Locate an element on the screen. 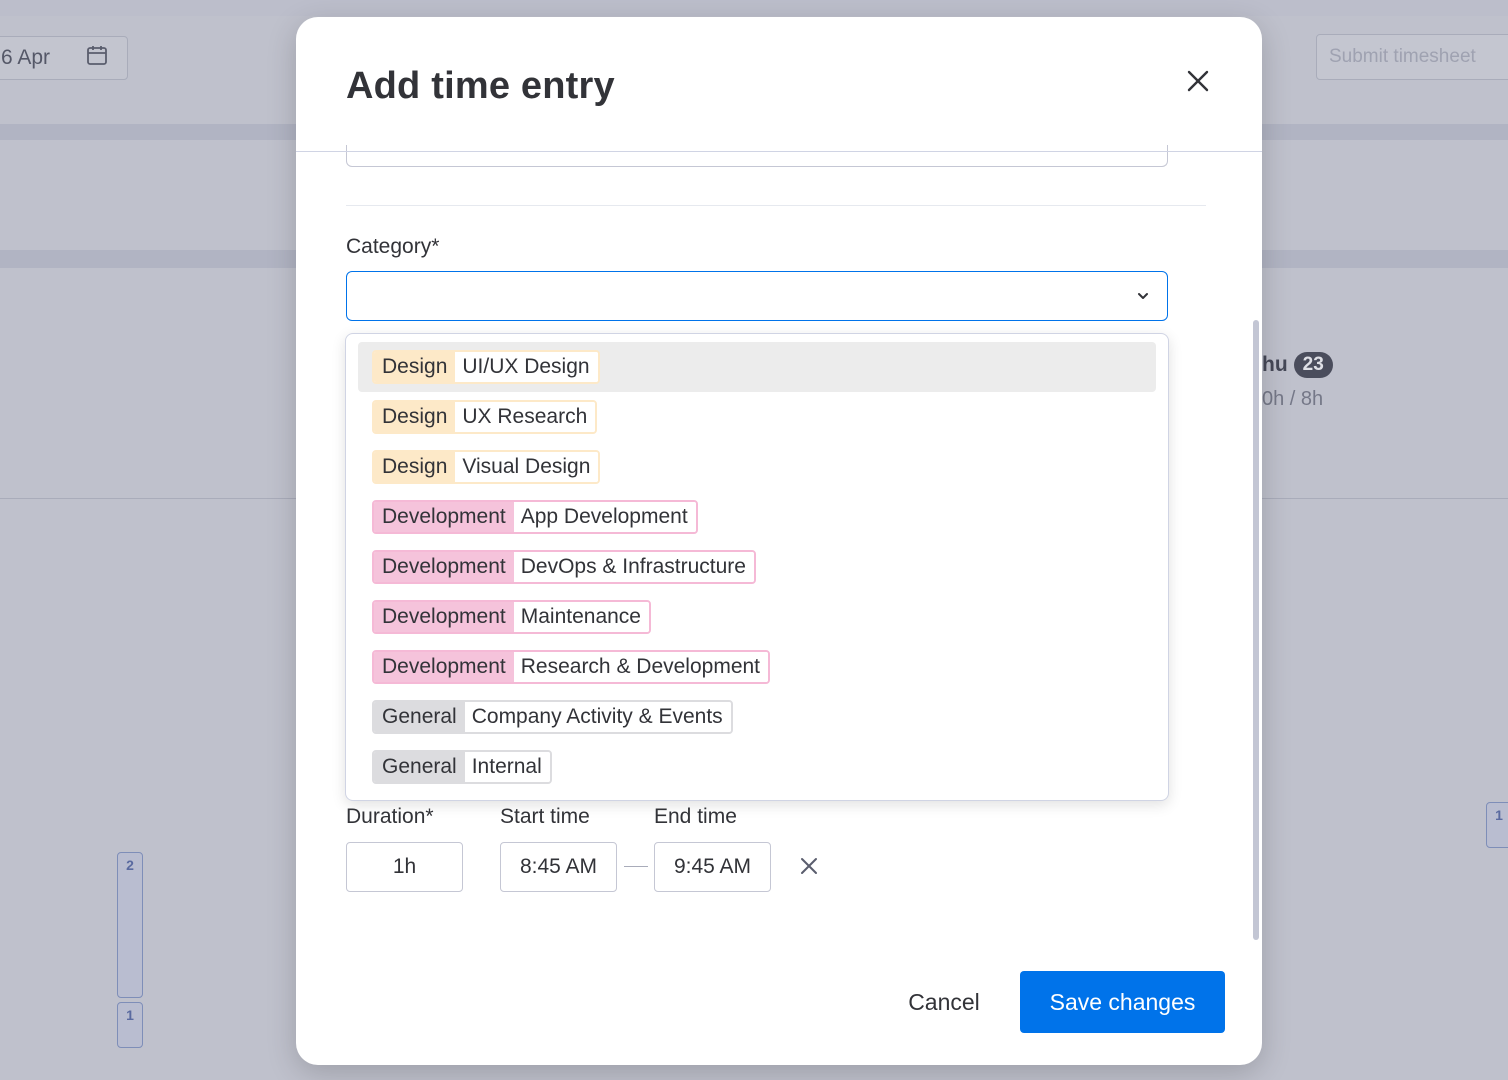 The height and width of the screenshot is (1080, 1508). close-icon is located at coordinates (1198, 81).